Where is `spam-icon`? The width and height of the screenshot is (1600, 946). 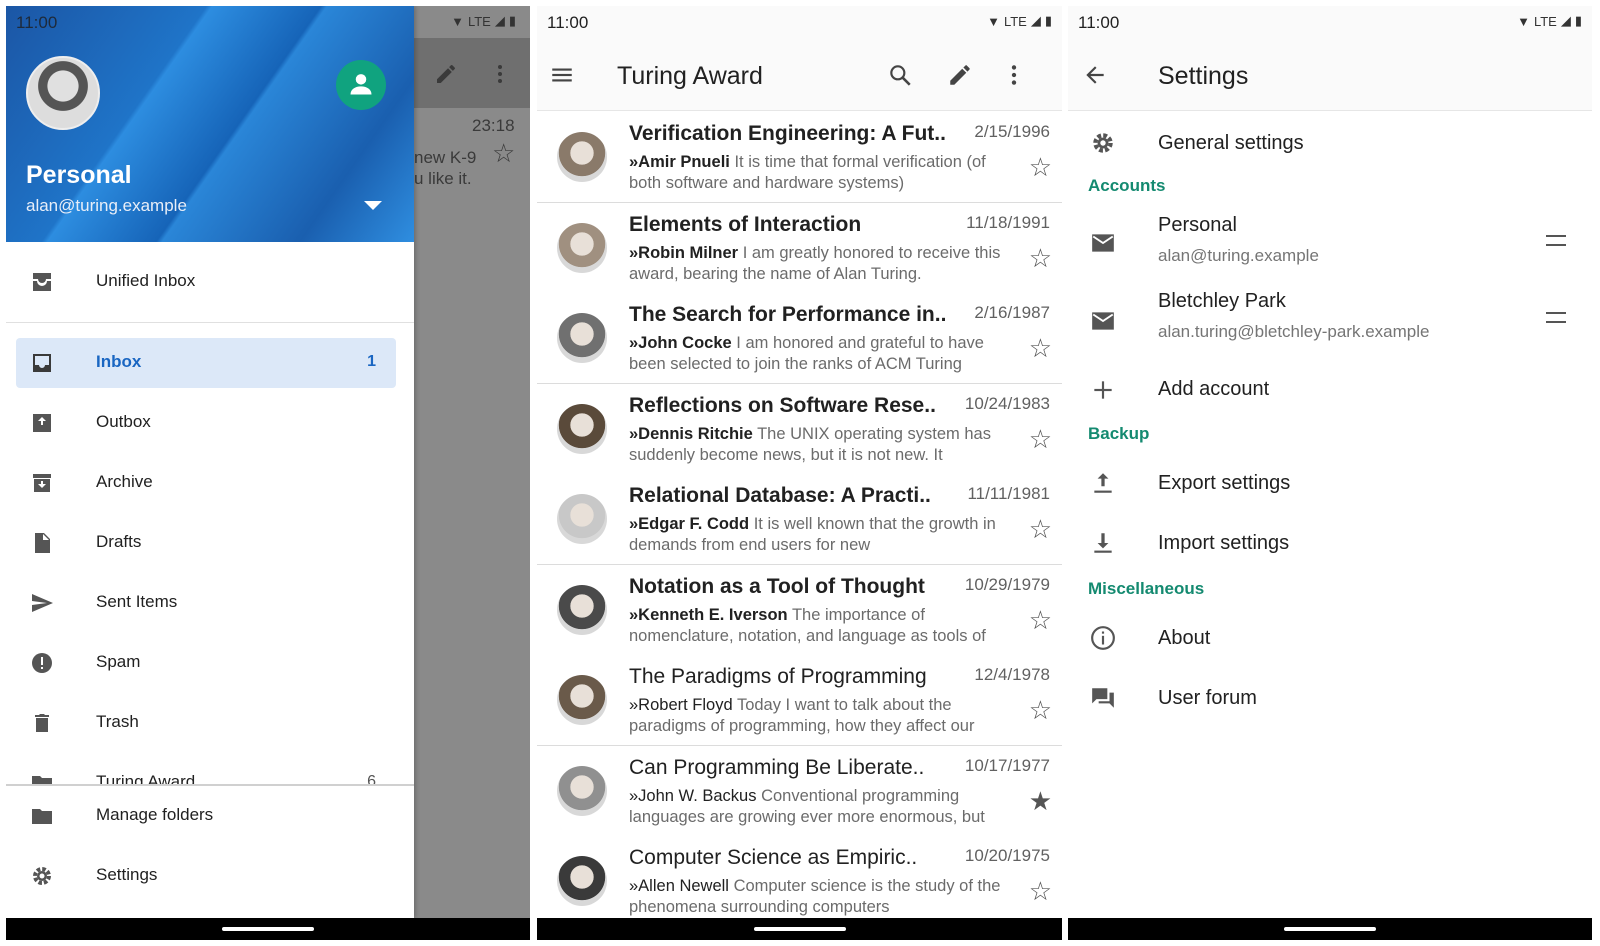
spam-icon is located at coordinates (42, 663).